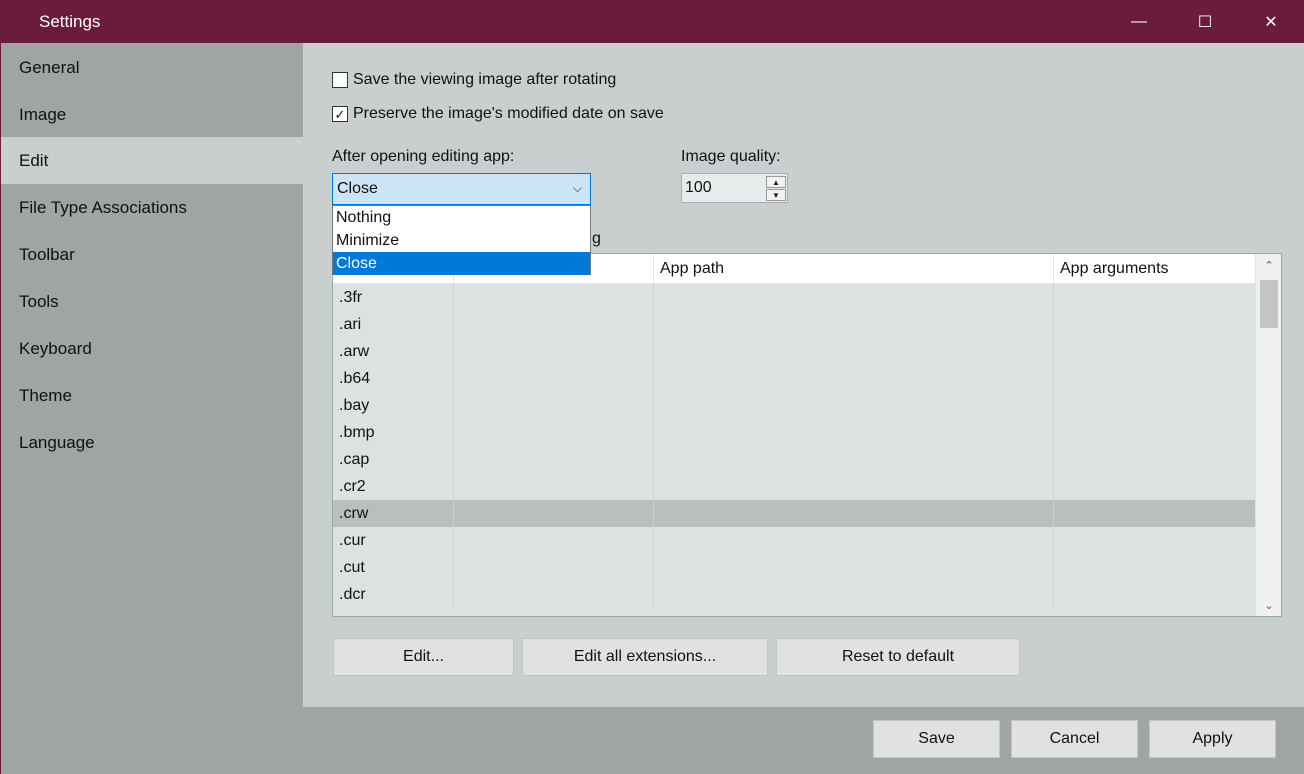 This screenshot has height=774, width=1304. I want to click on dropdown-option-nothing: Nothing, so click(461, 217).